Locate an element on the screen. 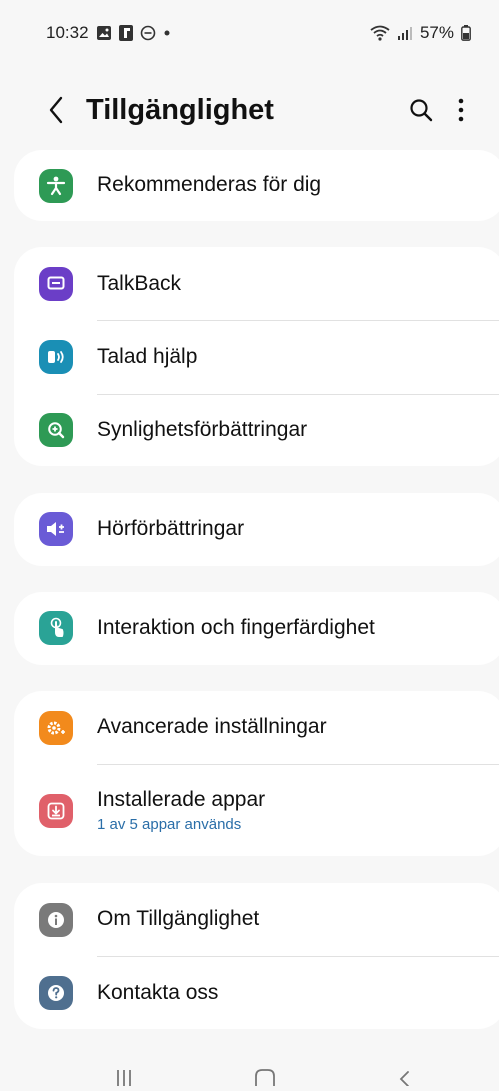 The width and height of the screenshot is (499, 1091). gallery-icon is located at coordinates (104, 33).